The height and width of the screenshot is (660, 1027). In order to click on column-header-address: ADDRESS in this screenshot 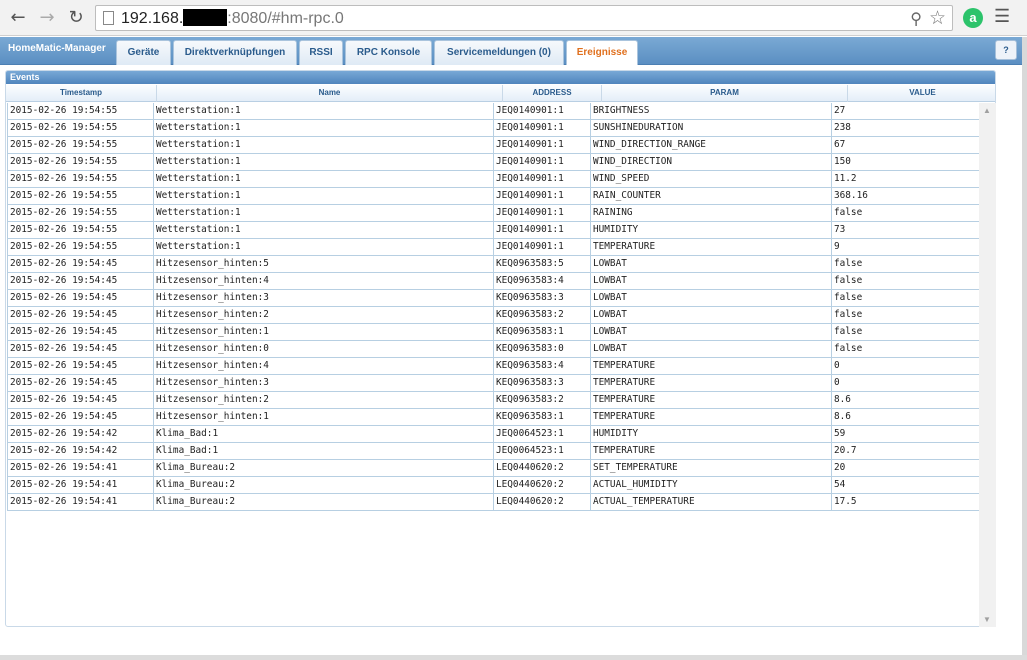, I will do `click(552, 93)`.